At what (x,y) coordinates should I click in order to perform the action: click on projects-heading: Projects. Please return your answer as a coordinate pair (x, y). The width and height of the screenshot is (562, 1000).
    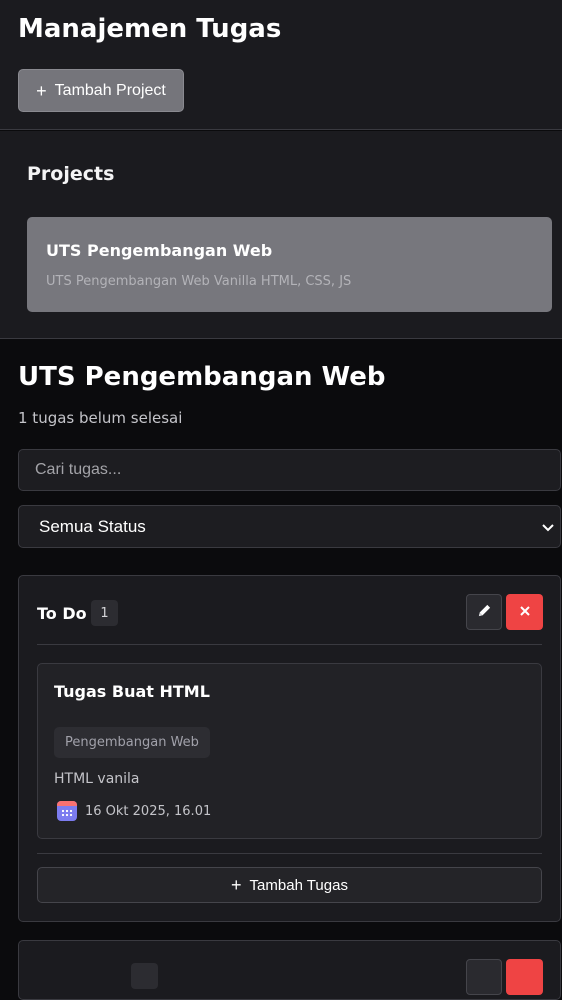
    Looking at the image, I should click on (71, 174).